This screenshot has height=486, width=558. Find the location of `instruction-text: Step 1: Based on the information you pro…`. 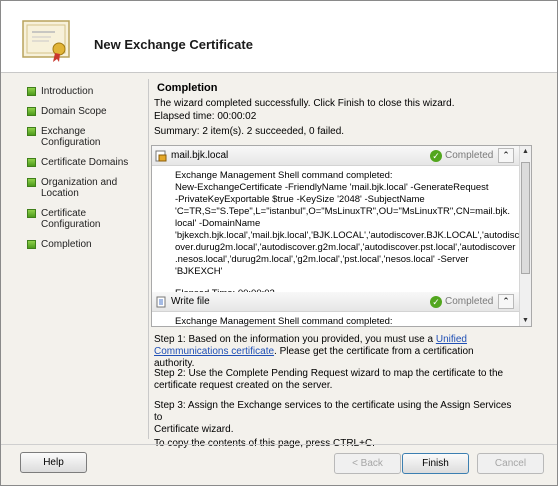

instruction-text: Step 1: Based on the information you pro… is located at coordinates (295, 339).